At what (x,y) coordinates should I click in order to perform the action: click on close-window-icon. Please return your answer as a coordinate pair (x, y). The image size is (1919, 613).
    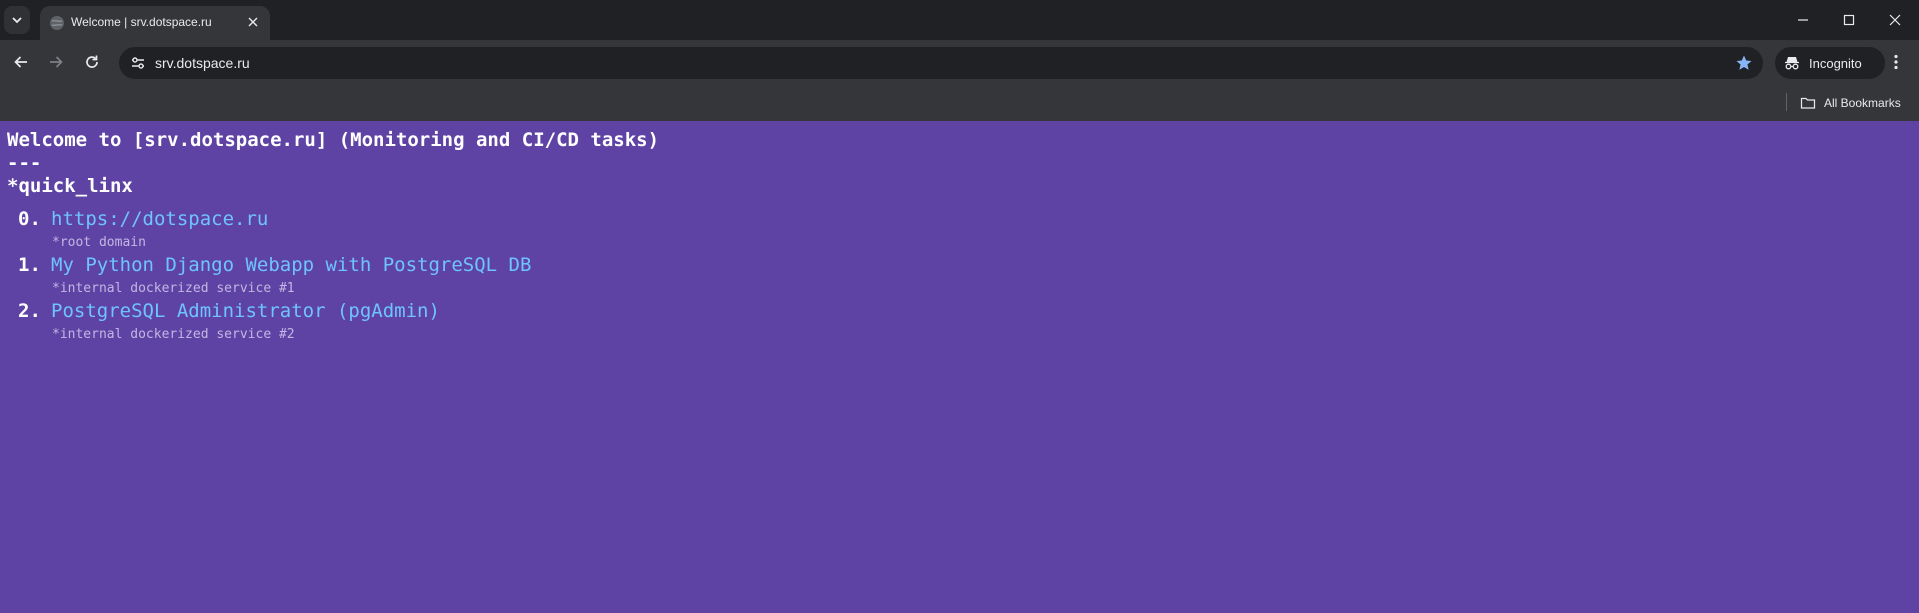
    Looking at the image, I should click on (1895, 20).